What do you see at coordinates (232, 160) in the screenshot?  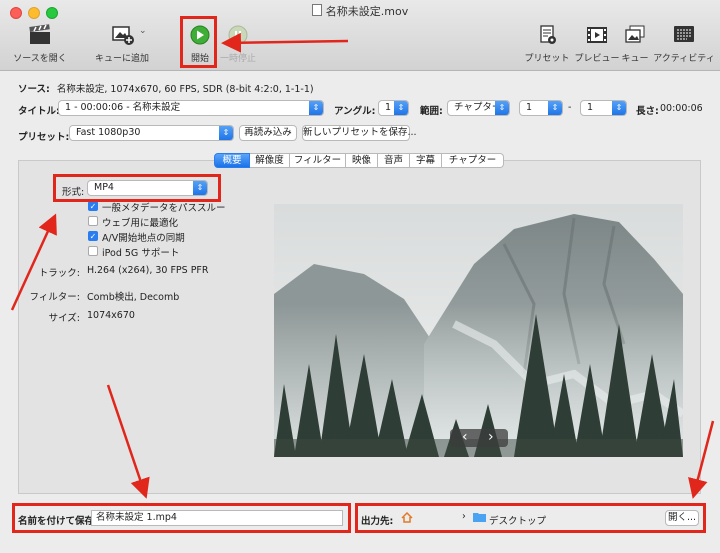 I see `tab-summary: 概要` at bounding box center [232, 160].